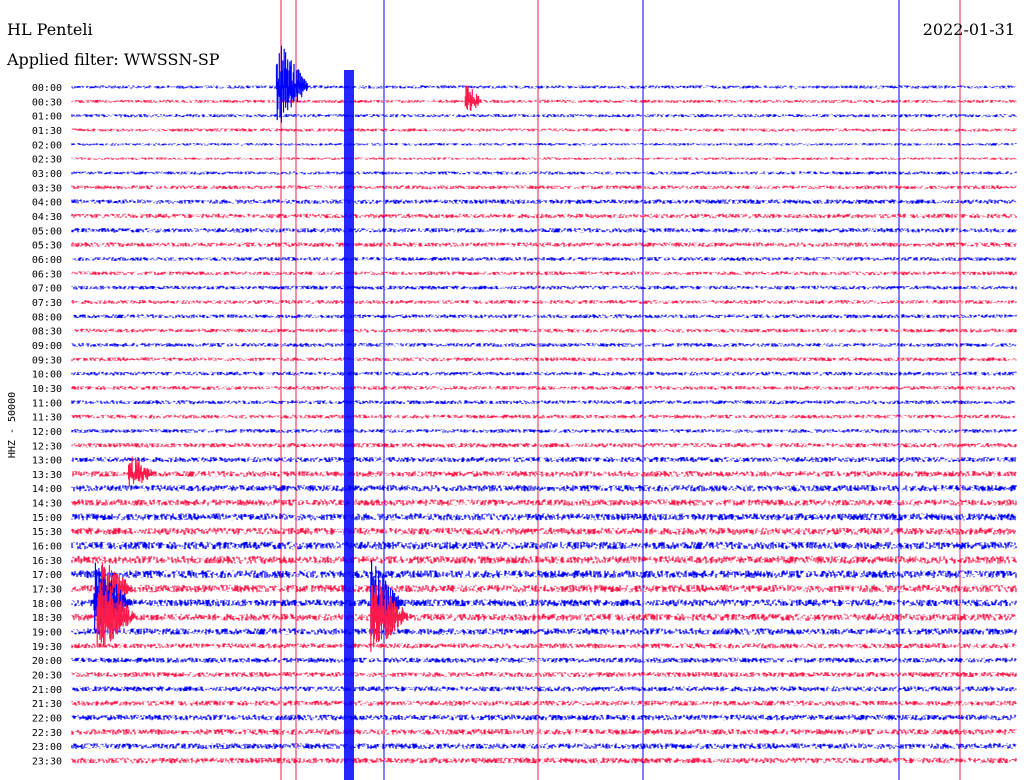 The width and height of the screenshot is (1024, 780). What do you see at coordinates (47, 317) in the screenshot?
I see `row-label: 08:00` at bounding box center [47, 317].